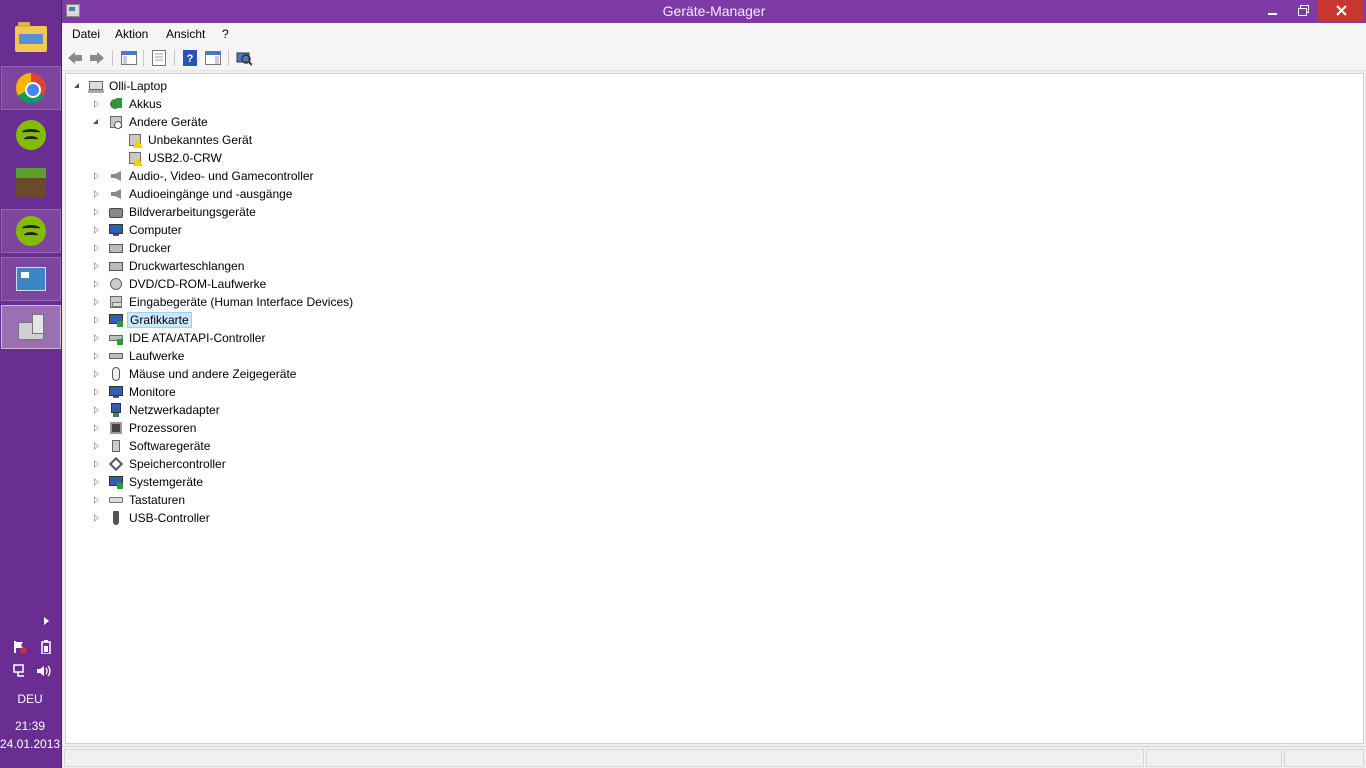 The width and height of the screenshot is (1366, 768). I want to click on tree-node-label: Netzwerkadapter, so click(174, 410).